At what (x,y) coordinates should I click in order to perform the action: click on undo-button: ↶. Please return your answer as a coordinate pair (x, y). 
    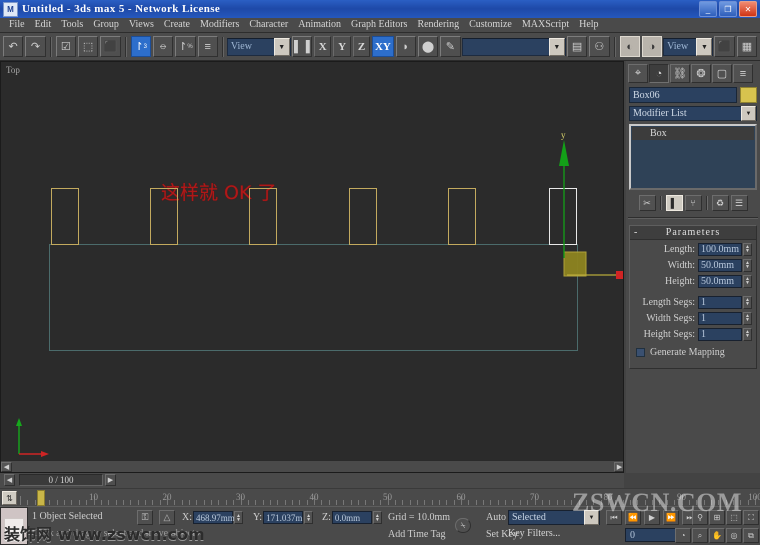
    Looking at the image, I should click on (13, 46).